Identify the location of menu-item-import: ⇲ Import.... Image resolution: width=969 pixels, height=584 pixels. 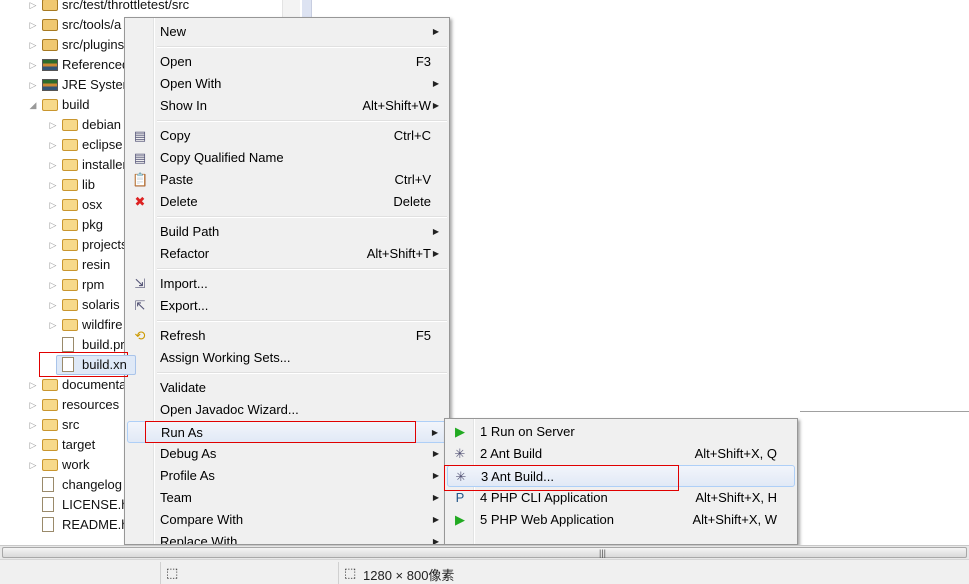
(287, 284).